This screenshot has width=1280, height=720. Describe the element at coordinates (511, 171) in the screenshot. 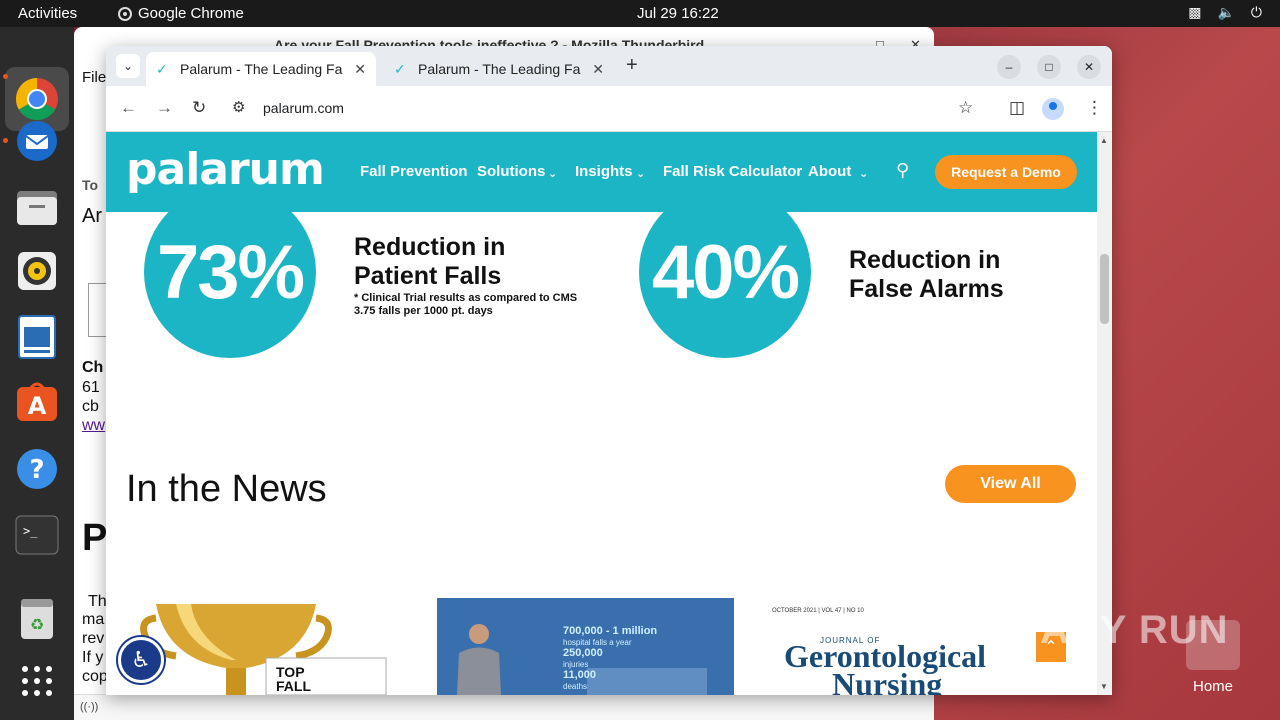

I see `nav-solutions: Solutions` at that location.